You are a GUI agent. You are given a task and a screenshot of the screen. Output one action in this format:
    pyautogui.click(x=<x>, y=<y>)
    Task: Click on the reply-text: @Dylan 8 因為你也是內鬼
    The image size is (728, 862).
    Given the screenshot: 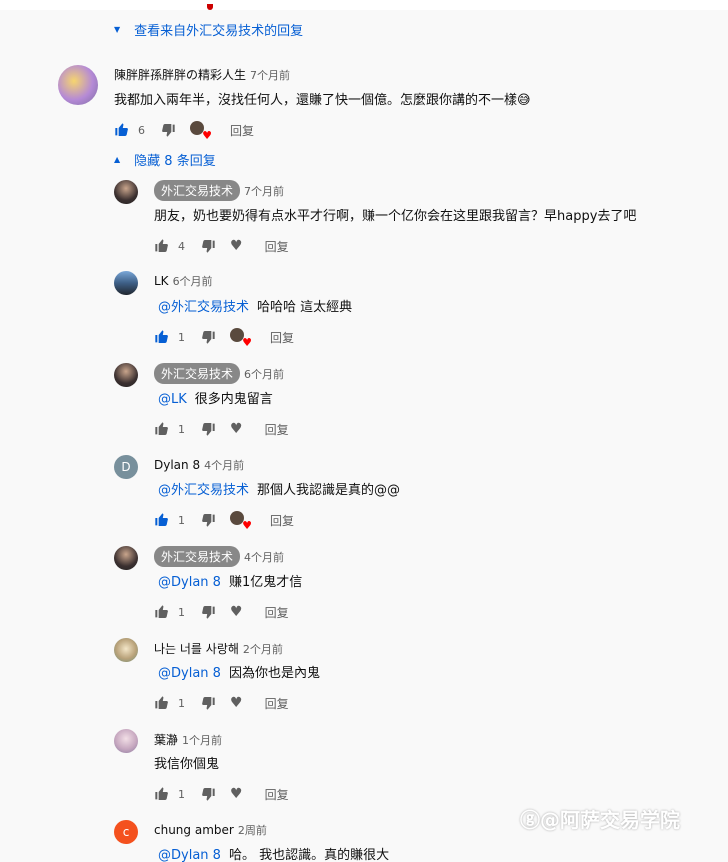 What is the action you would take?
    pyautogui.click(x=239, y=671)
    